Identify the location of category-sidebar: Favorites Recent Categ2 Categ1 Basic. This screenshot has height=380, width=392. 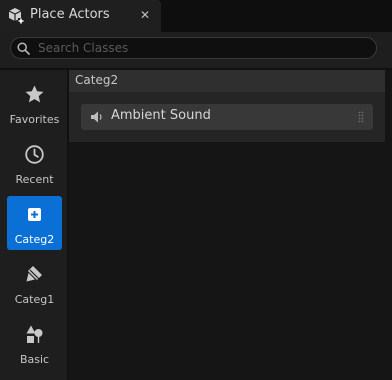
(33, 225).